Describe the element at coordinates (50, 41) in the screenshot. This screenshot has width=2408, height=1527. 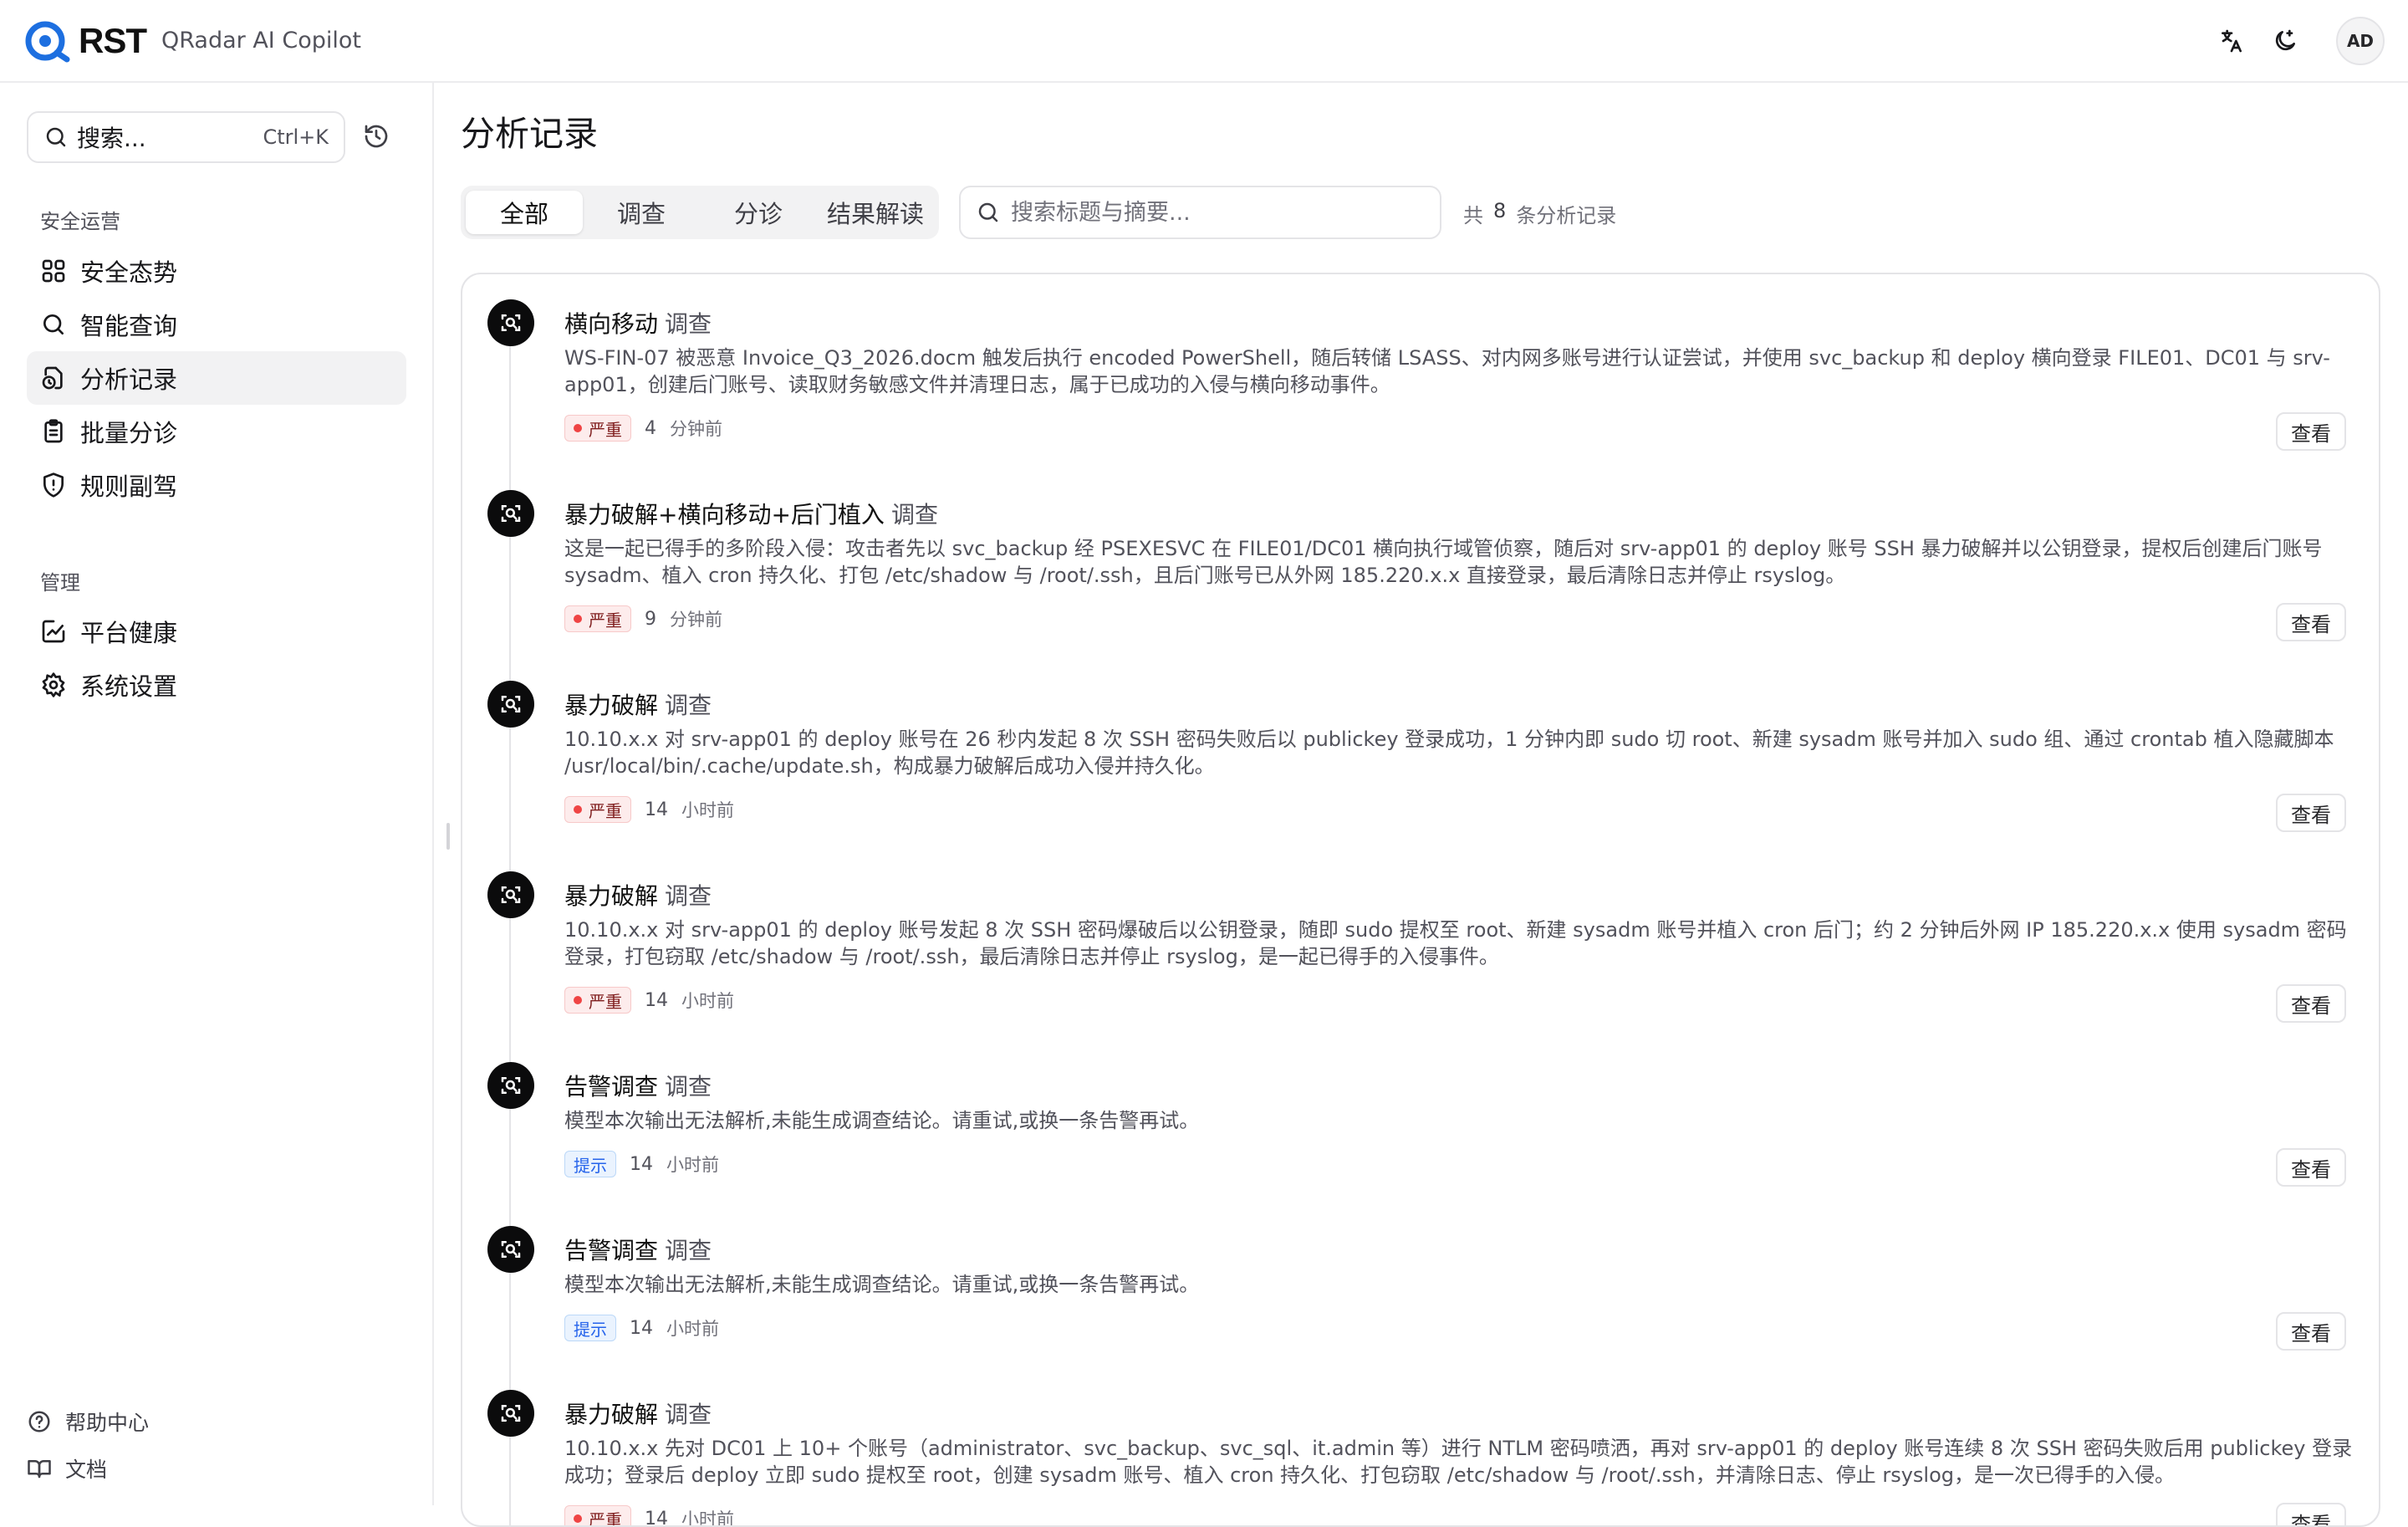
I see `logo-mark-icon` at that location.